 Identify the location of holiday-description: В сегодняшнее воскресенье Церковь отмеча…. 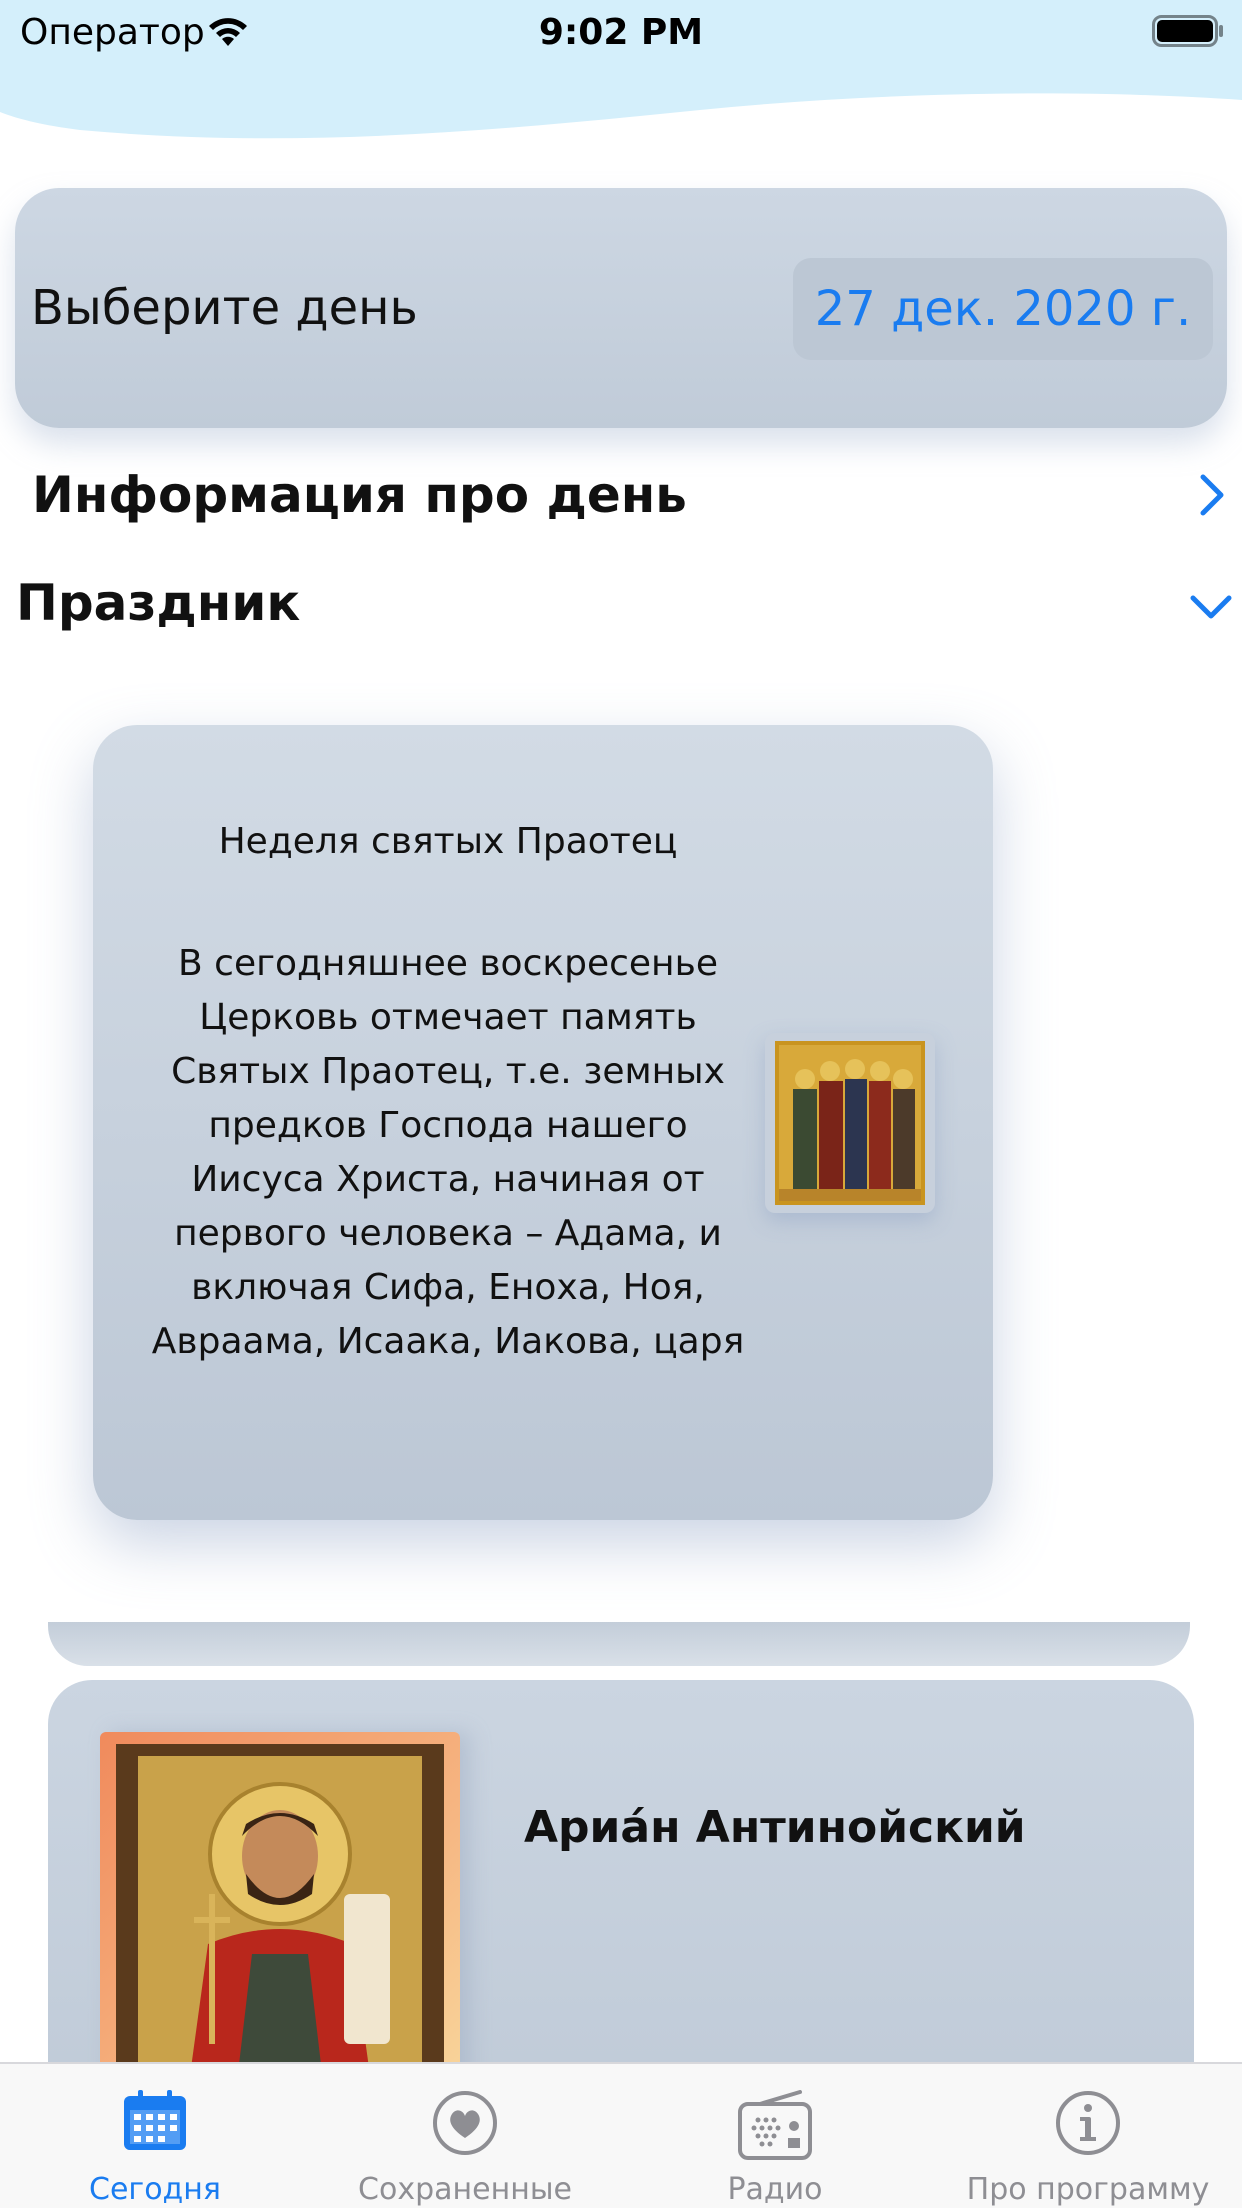
(448, 1152).